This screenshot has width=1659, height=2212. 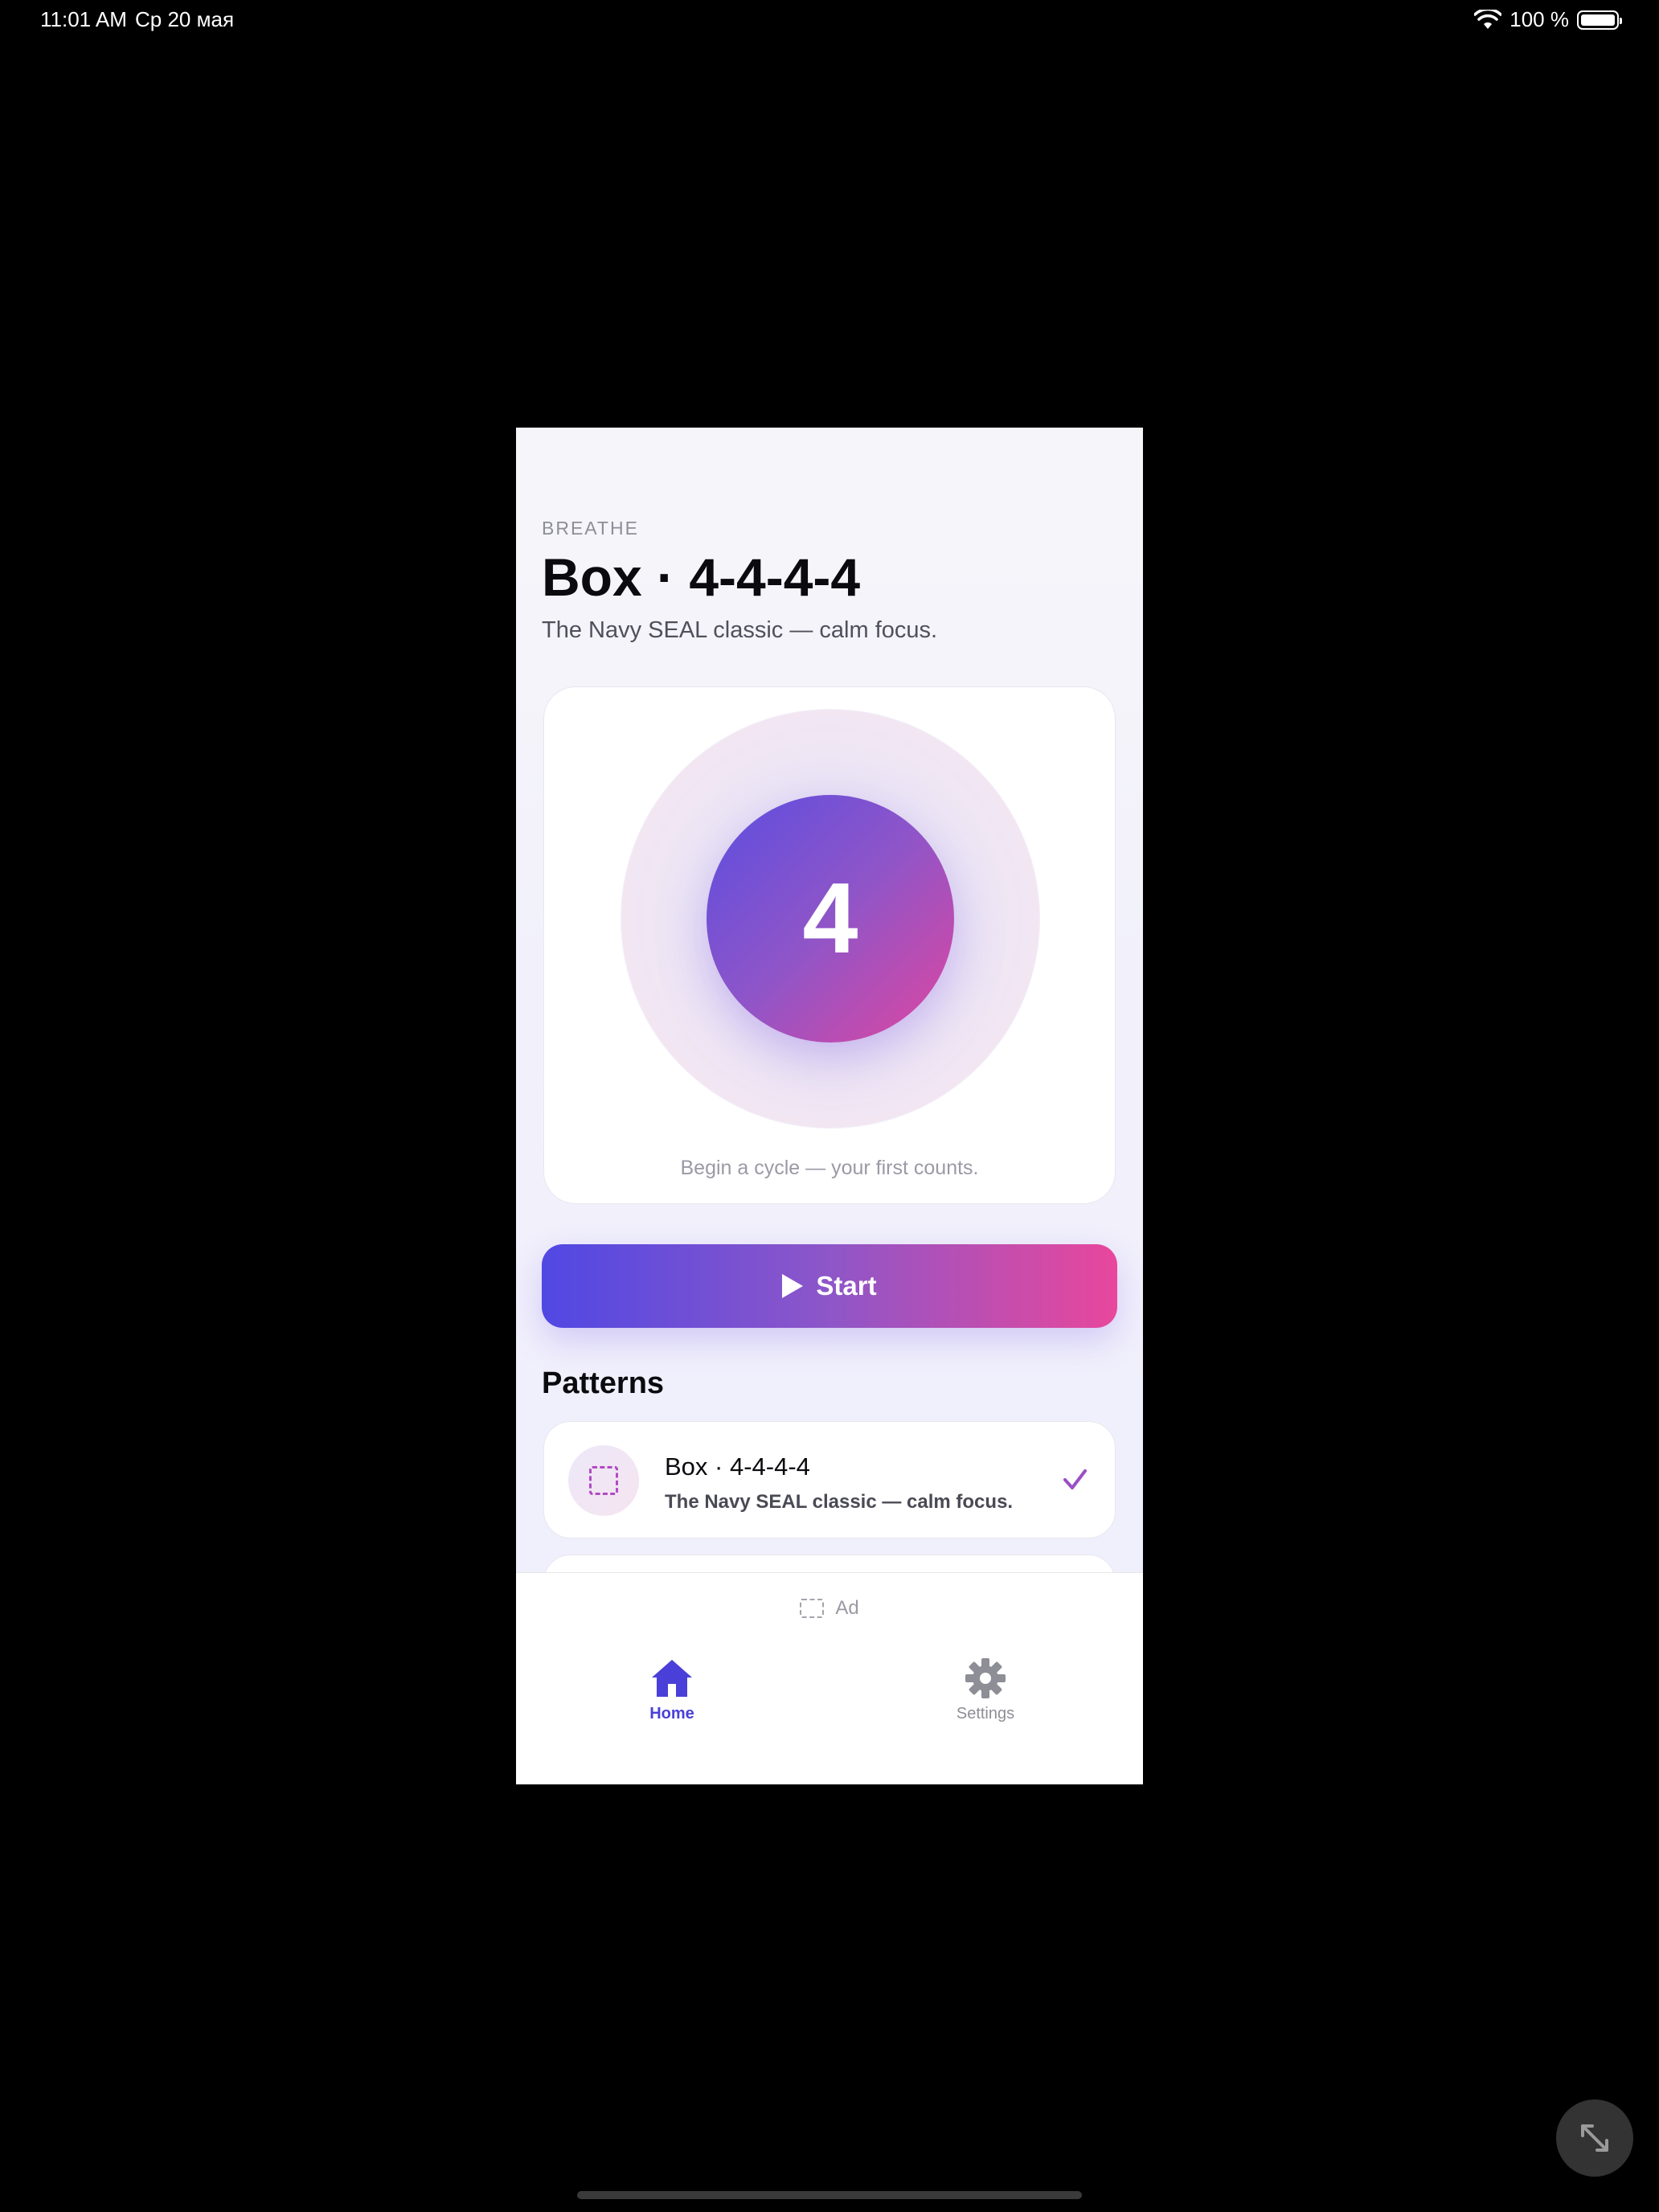 What do you see at coordinates (985, 1713) in the screenshot?
I see `tab-settings-label: Settings` at bounding box center [985, 1713].